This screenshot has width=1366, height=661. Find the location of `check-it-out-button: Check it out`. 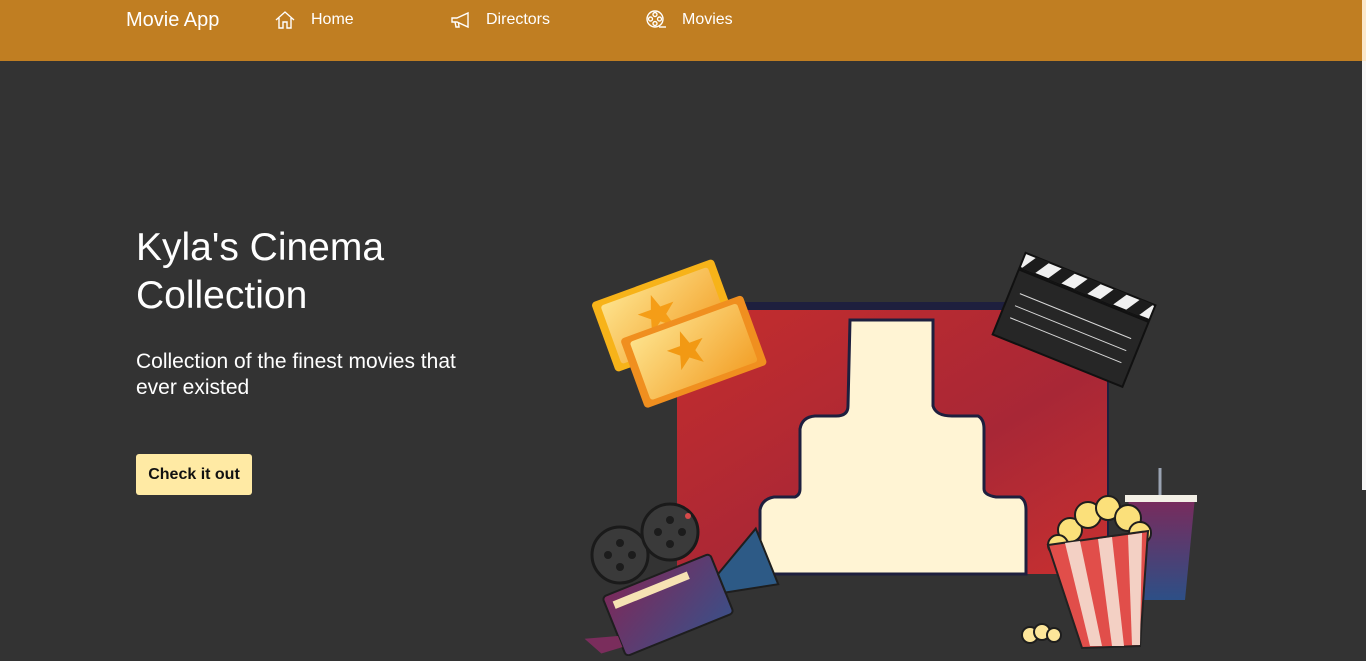

check-it-out-button: Check it out is located at coordinates (194, 474).